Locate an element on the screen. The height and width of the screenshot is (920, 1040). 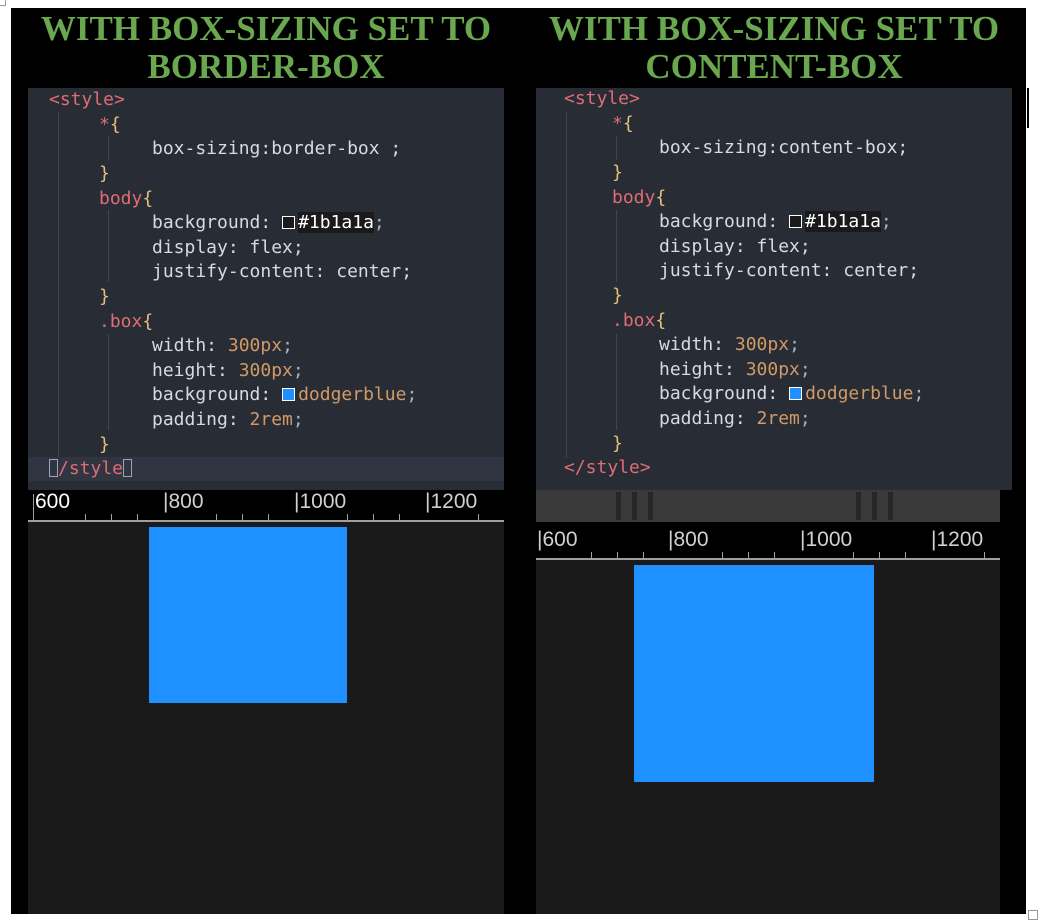
code-close-tag: /style is located at coordinates (91, 469).